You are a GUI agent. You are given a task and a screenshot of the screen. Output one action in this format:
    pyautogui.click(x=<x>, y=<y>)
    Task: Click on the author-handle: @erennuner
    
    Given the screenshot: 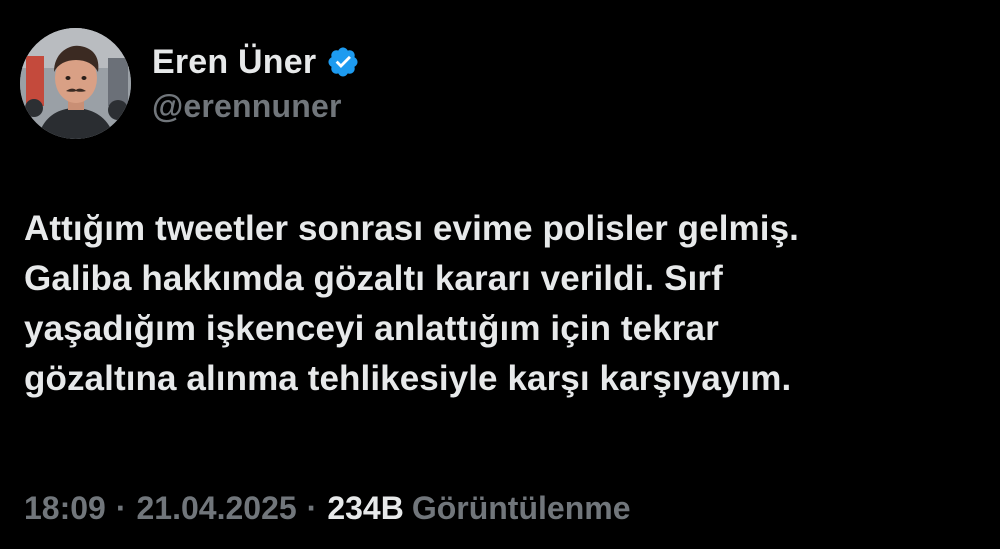 What is the action you would take?
    pyautogui.click(x=247, y=106)
    